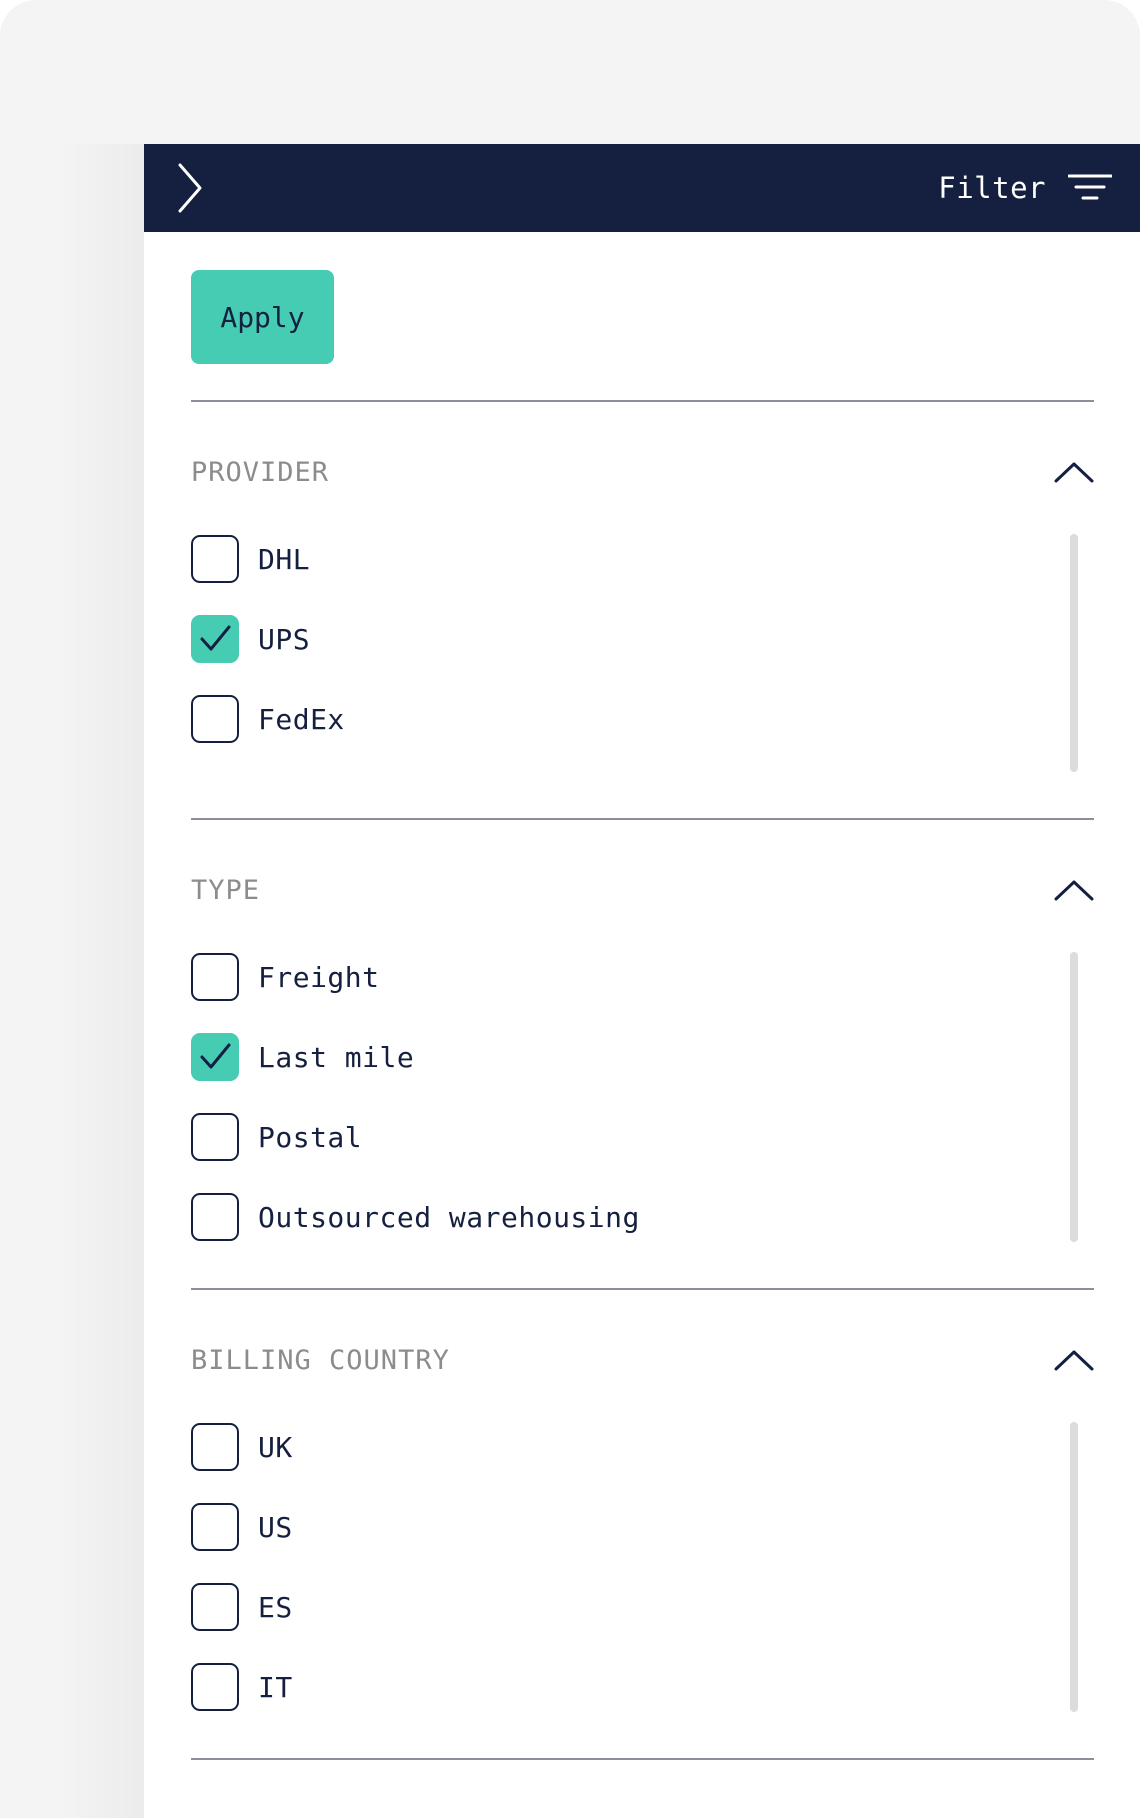 The image size is (1140, 1818). What do you see at coordinates (275, 1527) in the screenshot?
I see `option-label: US` at bounding box center [275, 1527].